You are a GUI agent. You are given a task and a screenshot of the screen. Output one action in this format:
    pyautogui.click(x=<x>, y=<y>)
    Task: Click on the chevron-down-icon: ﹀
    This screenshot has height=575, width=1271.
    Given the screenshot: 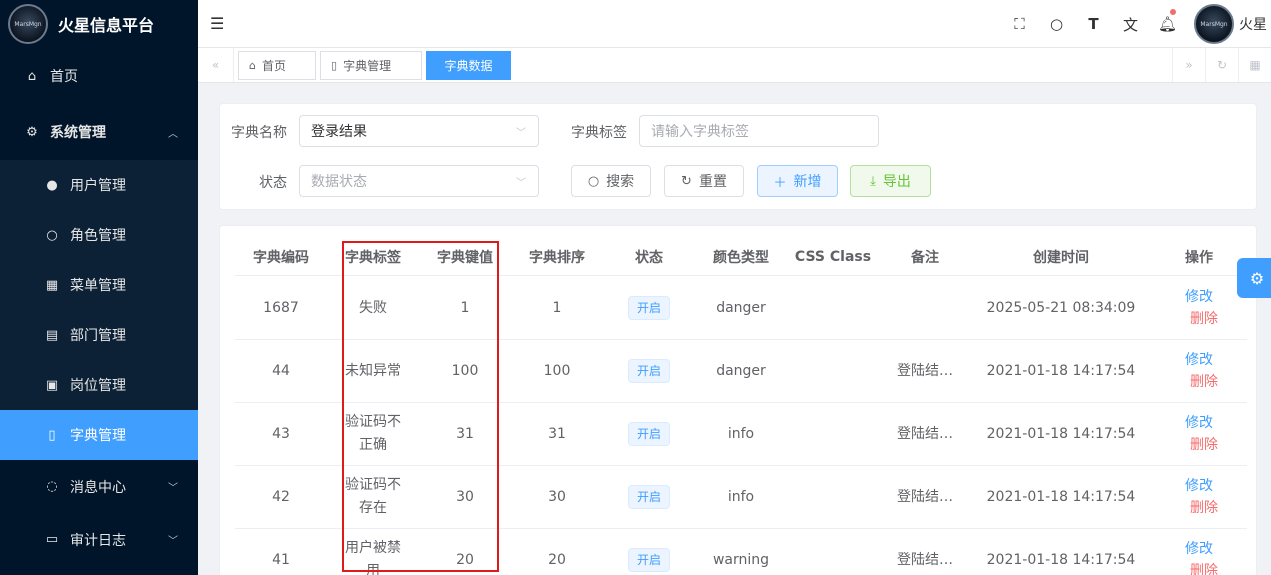 What is the action you would take?
    pyautogui.click(x=521, y=133)
    